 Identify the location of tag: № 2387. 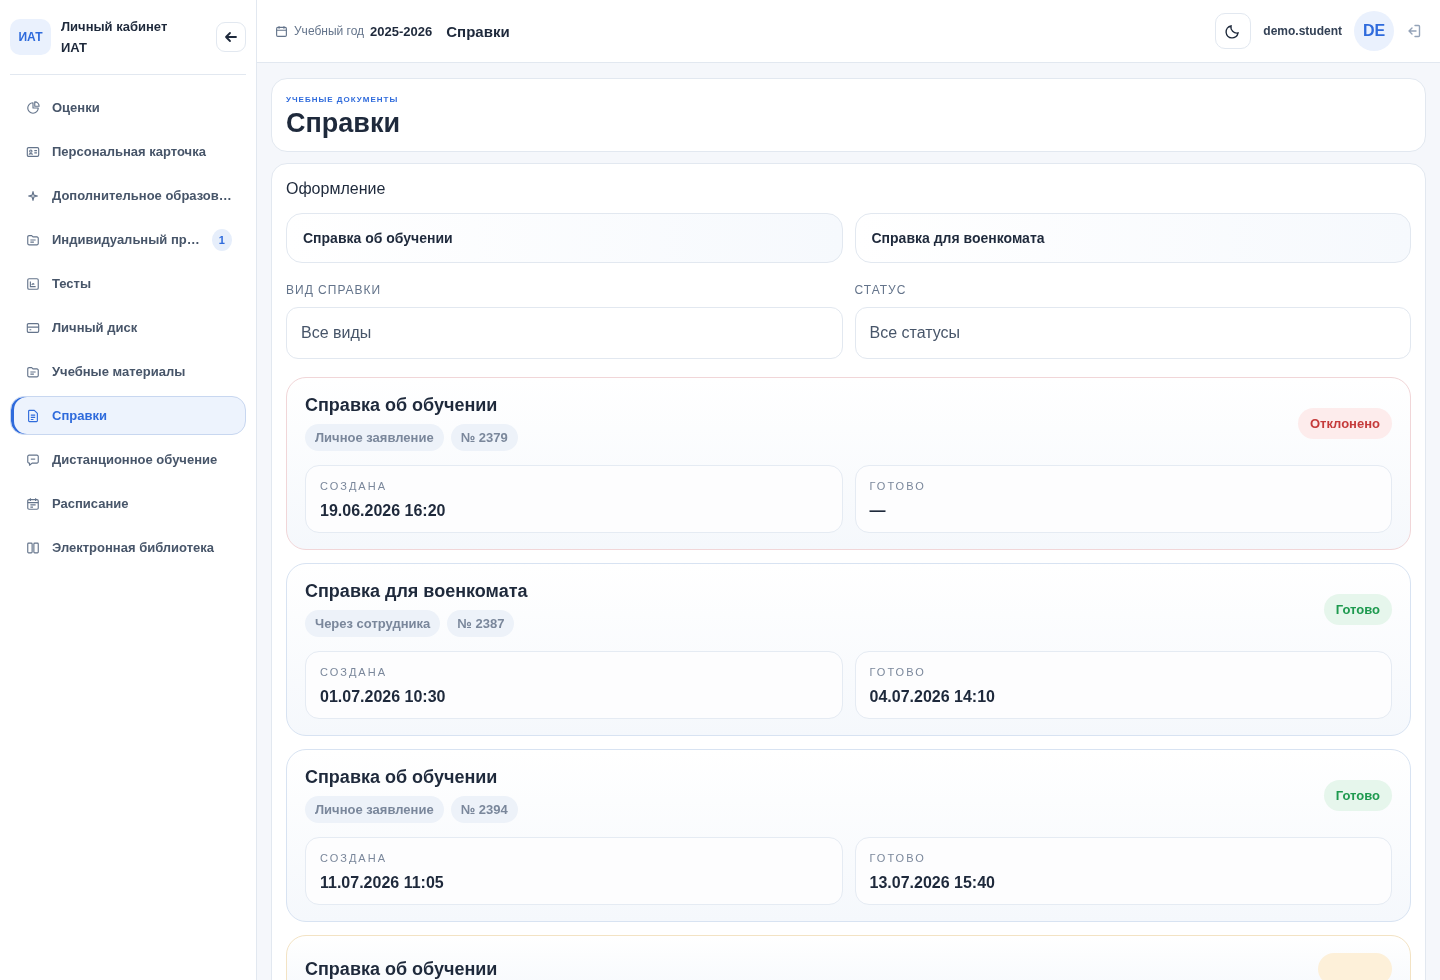
(481, 623).